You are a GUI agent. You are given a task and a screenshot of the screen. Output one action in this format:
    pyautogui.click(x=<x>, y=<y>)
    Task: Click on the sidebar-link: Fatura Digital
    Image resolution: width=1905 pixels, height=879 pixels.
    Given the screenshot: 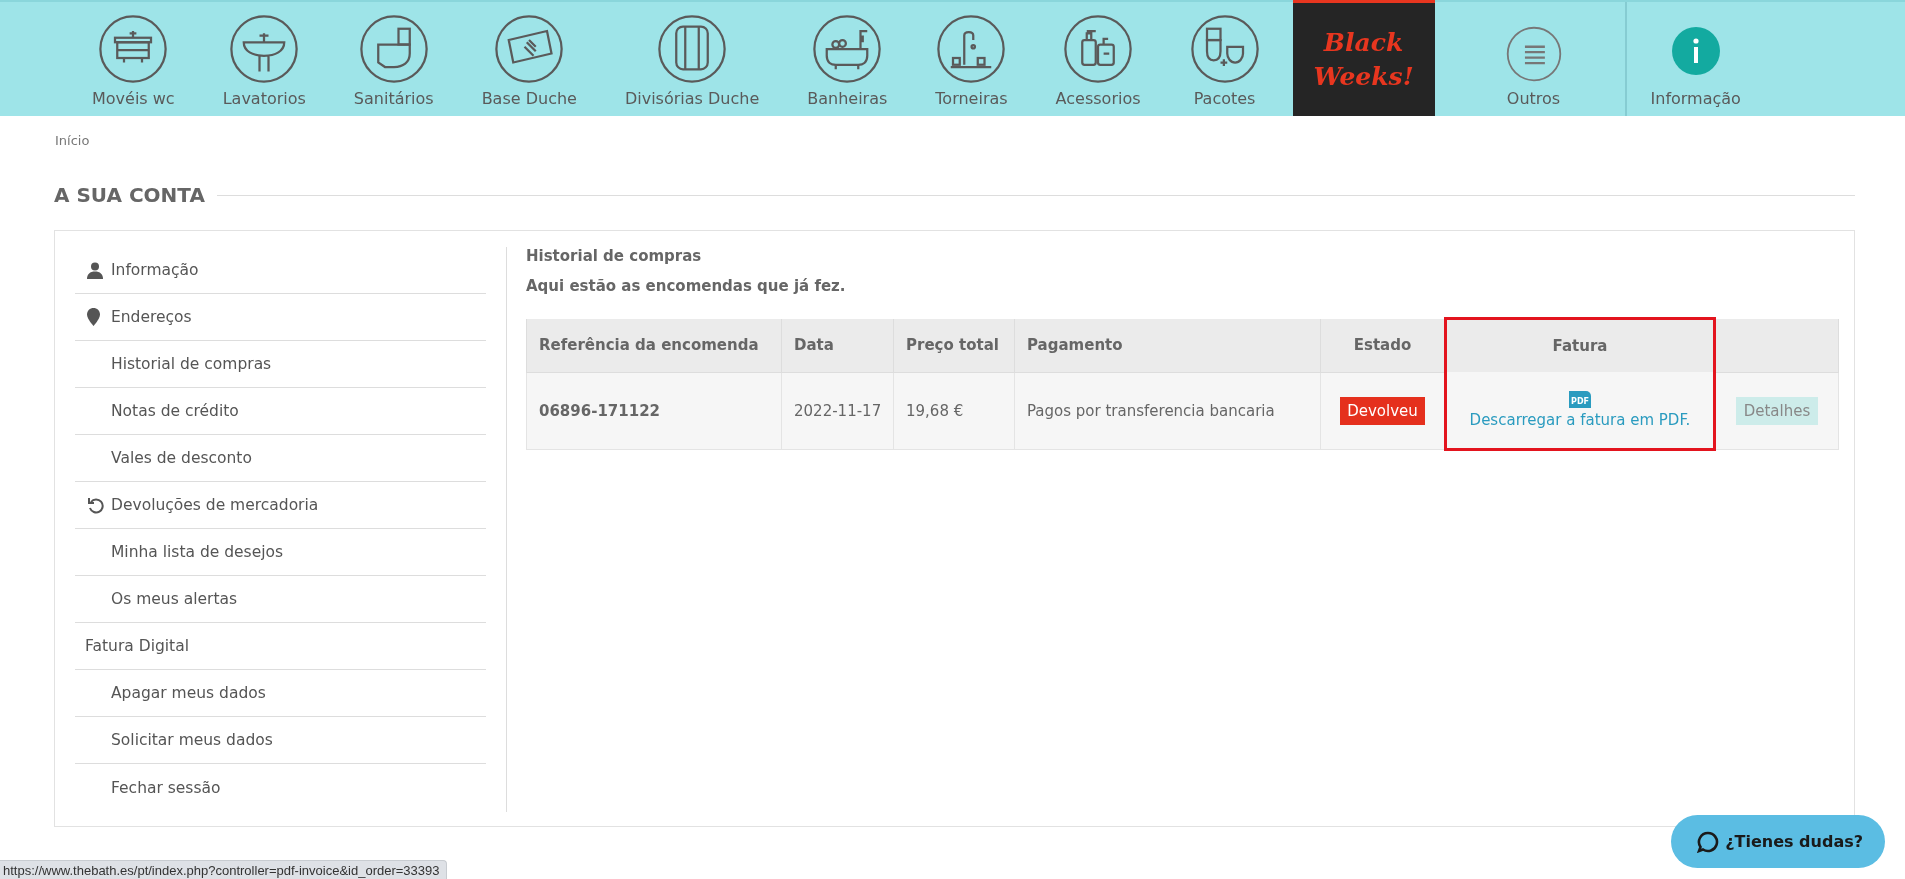 What is the action you would take?
    pyautogui.click(x=280, y=646)
    